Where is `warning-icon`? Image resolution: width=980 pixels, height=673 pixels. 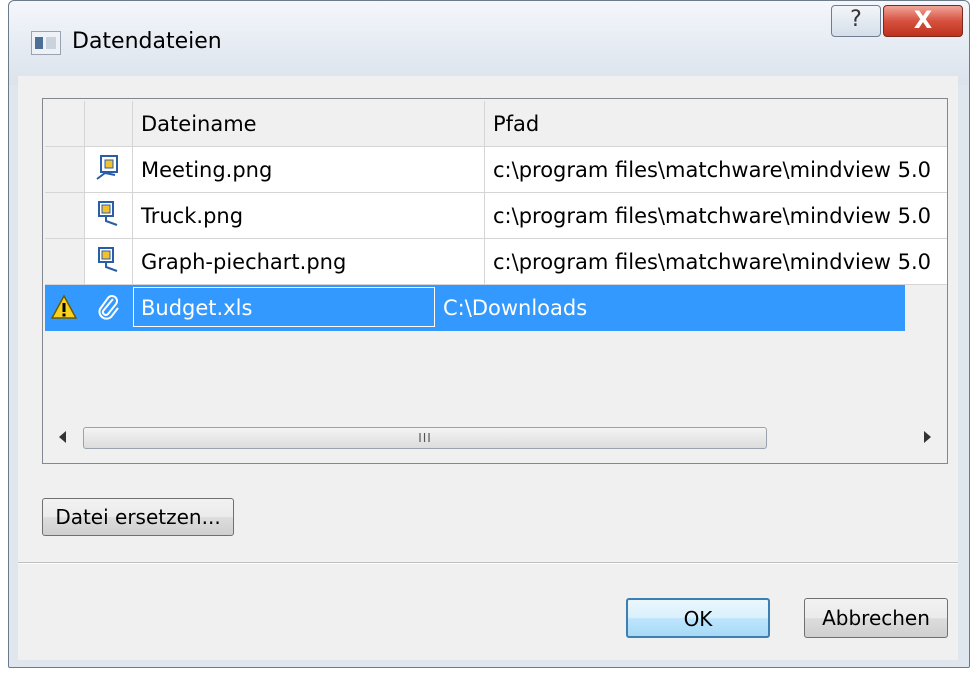
warning-icon is located at coordinates (64, 307).